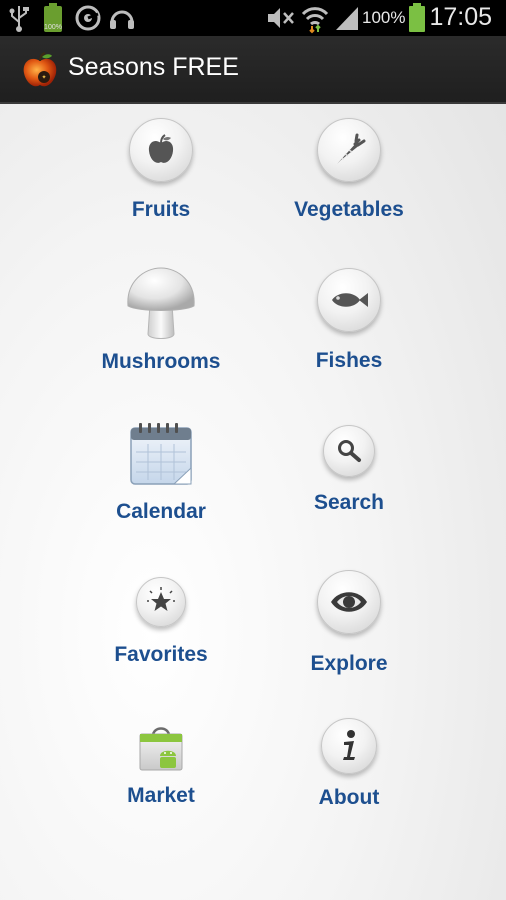 The width and height of the screenshot is (506, 900). I want to click on mushrooms-label: Mushrooms, so click(161, 361).